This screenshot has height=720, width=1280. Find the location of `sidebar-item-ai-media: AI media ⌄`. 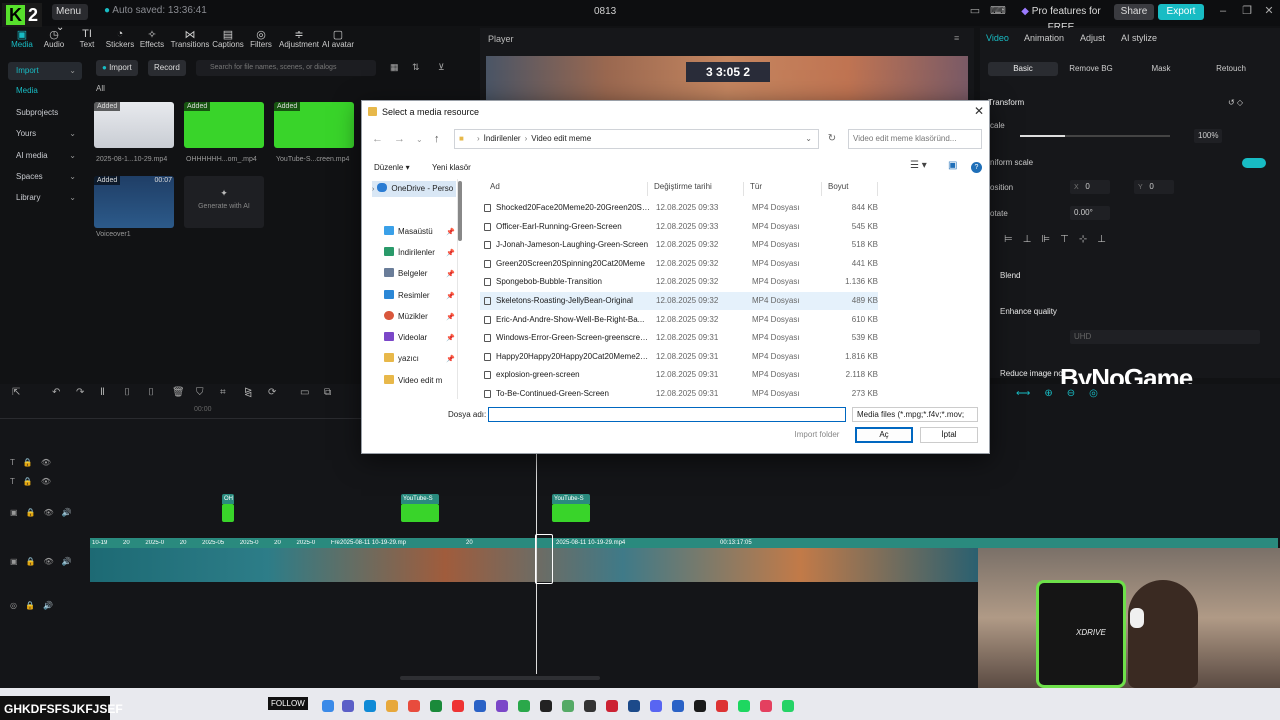

sidebar-item-ai-media: AI media ⌄ is located at coordinates (45, 156).